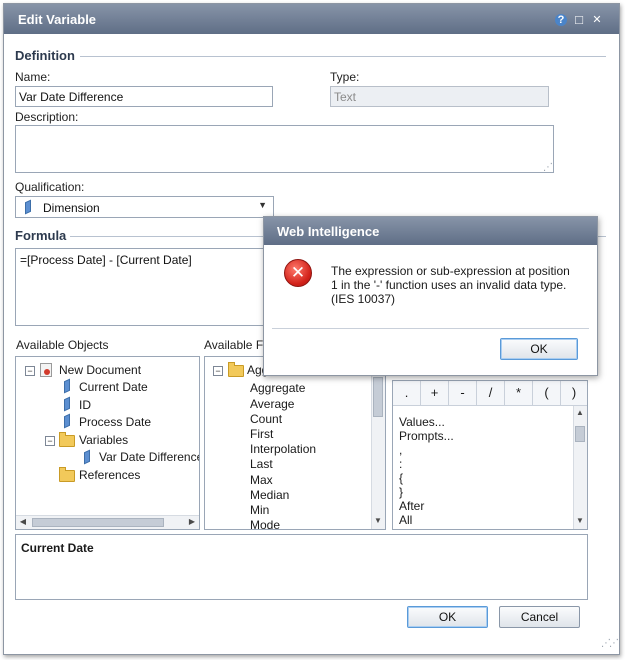  I want to click on scroll-right-icon: ▶, so click(192, 522).